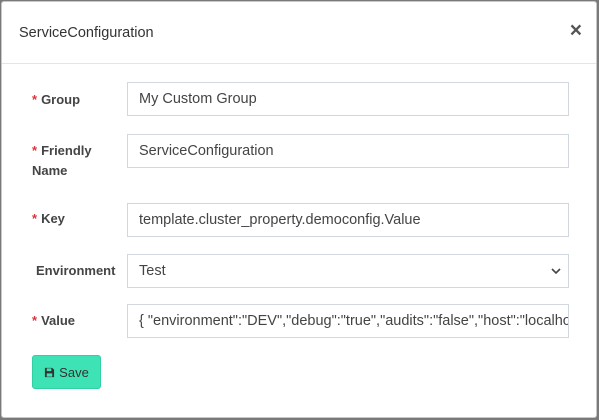 This screenshot has height=420, width=599. I want to click on environment-select: Test, so click(348, 271).